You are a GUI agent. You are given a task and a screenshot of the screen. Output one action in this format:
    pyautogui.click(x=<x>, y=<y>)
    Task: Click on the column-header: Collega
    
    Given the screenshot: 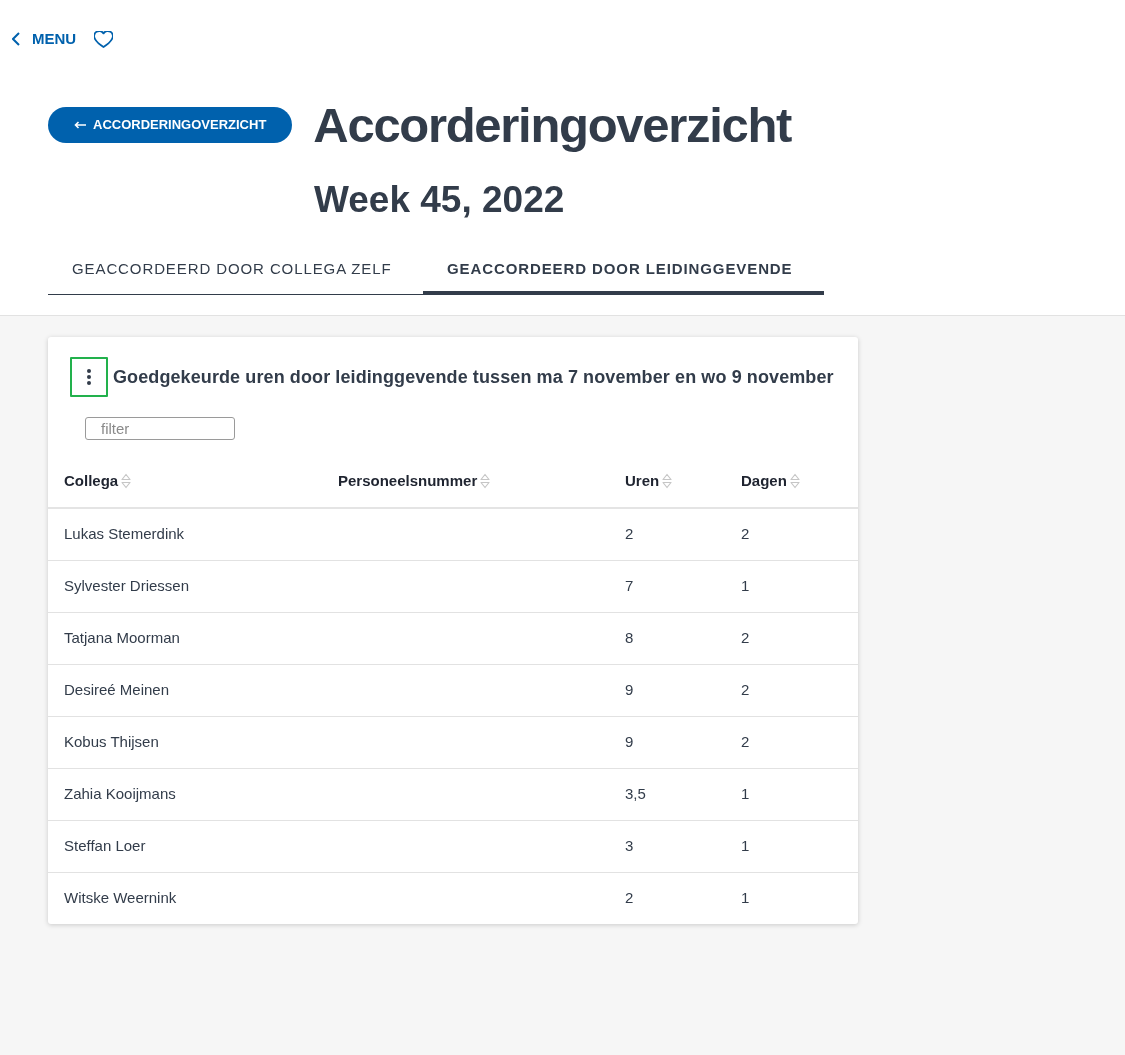 What is the action you would take?
    pyautogui.click(x=91, y=480)
    